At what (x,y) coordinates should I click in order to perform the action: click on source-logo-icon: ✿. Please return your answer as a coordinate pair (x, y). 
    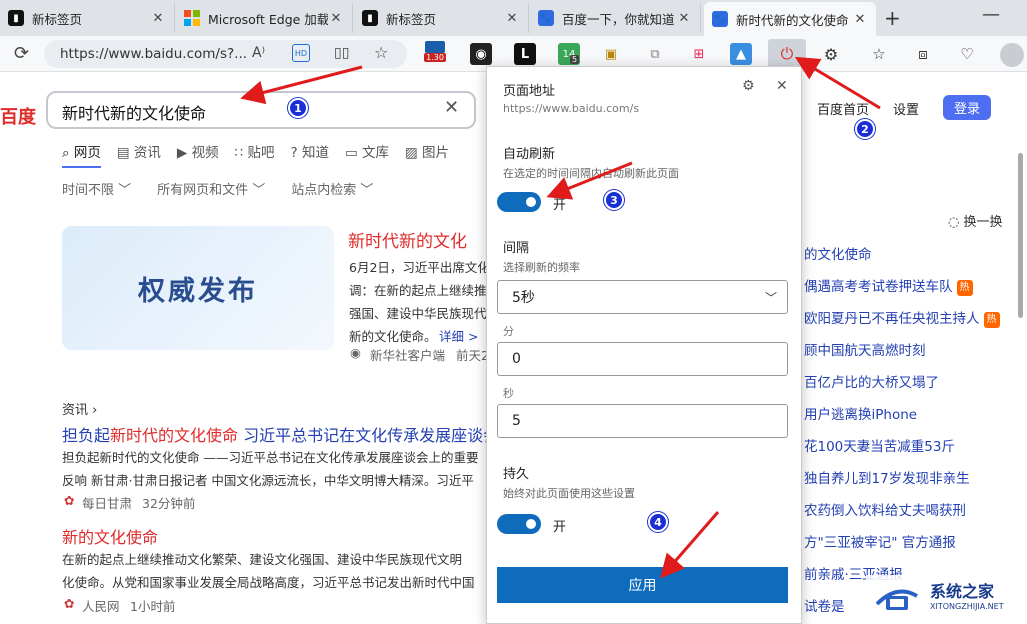
    Looking at the image, I should click on (69, 500).